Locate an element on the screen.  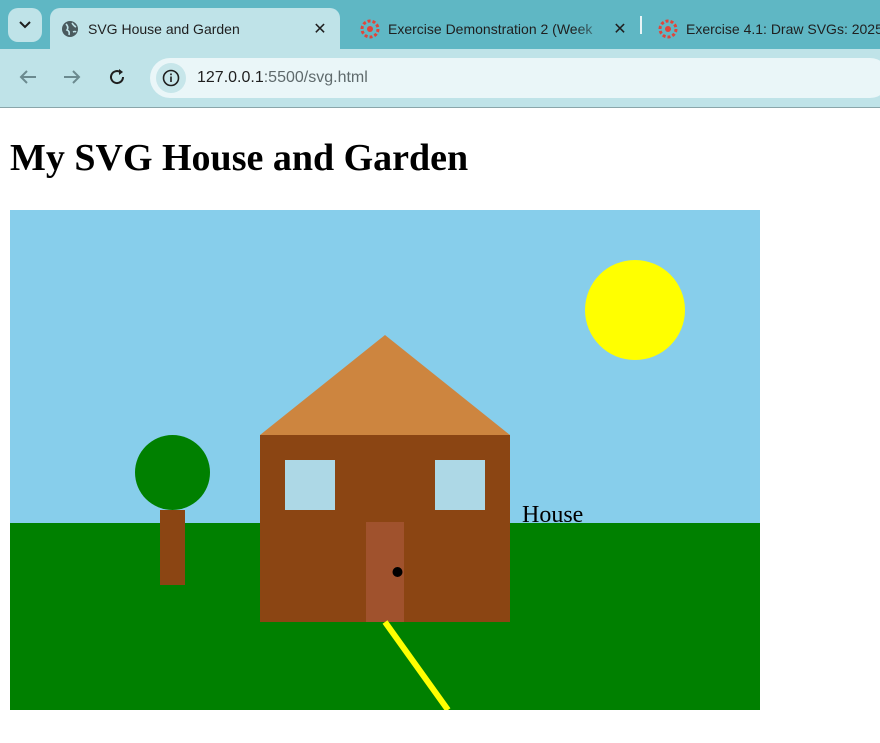
house-label: House is located at coordinates (552, 515).